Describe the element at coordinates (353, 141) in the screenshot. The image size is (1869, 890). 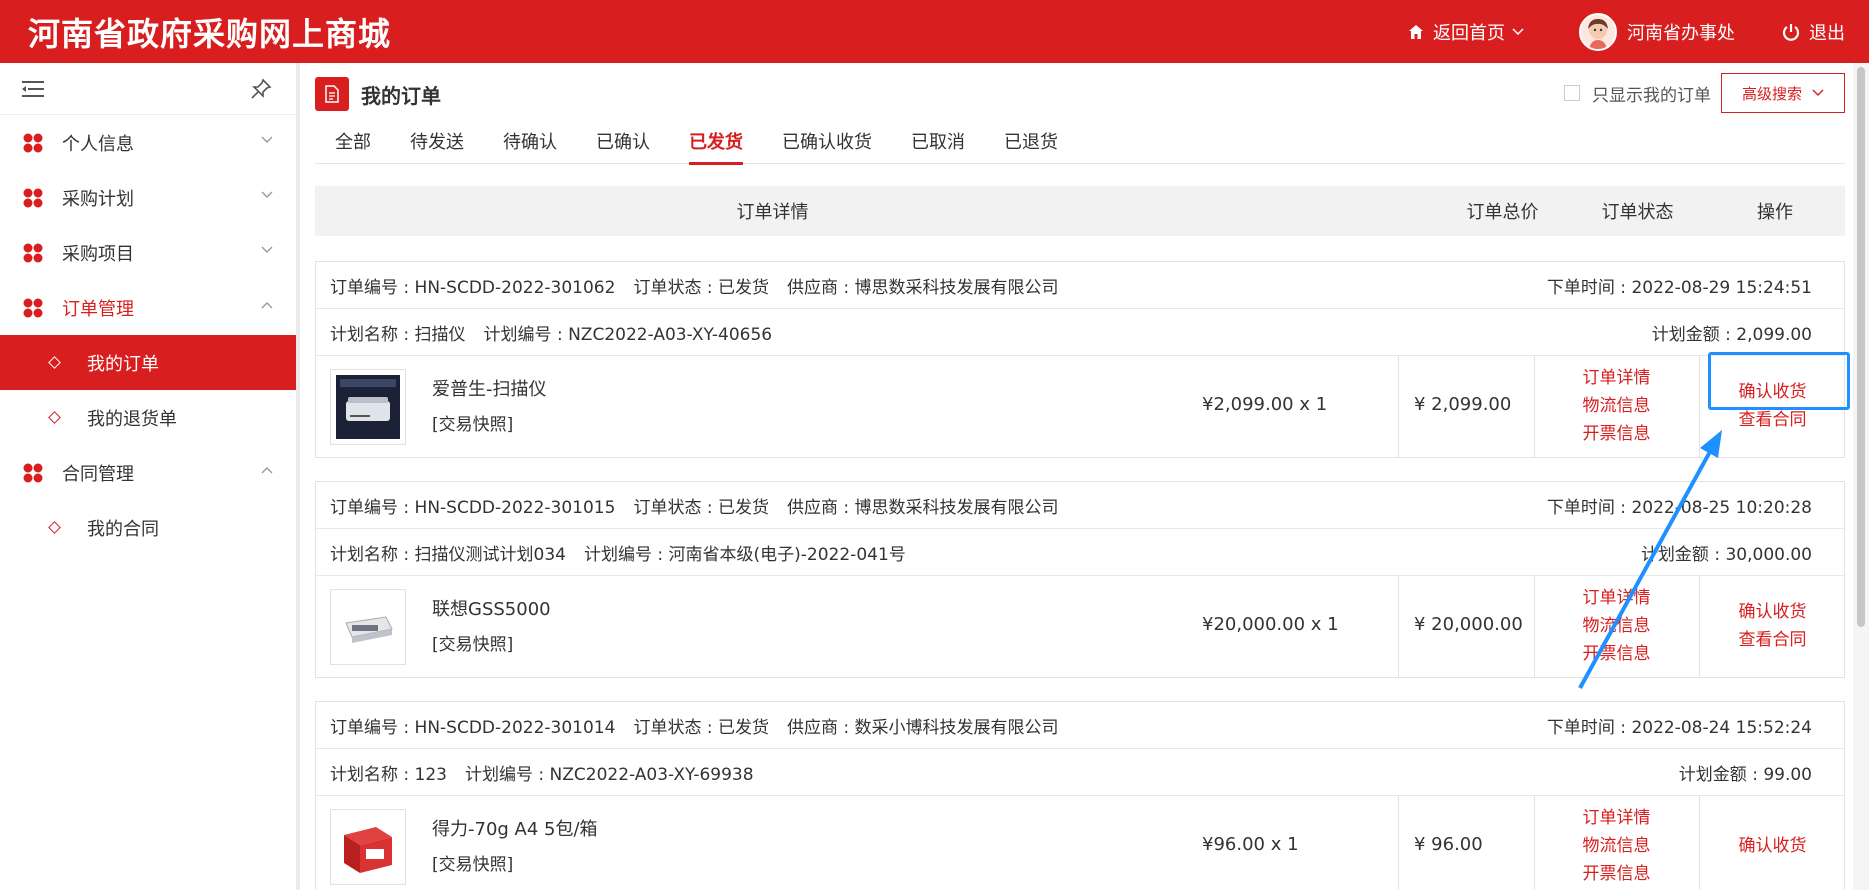
I see `tab-all: 全部` at that location.